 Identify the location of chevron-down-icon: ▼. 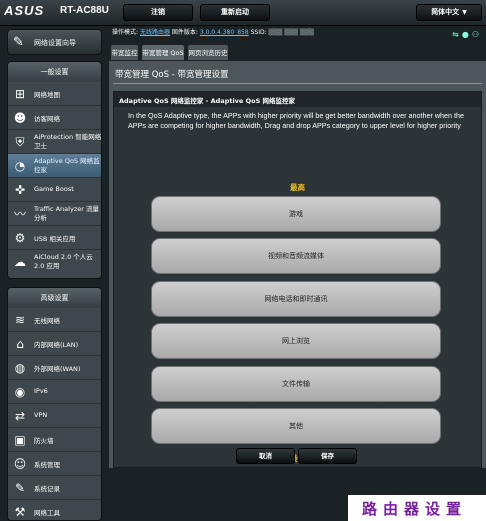
(464, 12).